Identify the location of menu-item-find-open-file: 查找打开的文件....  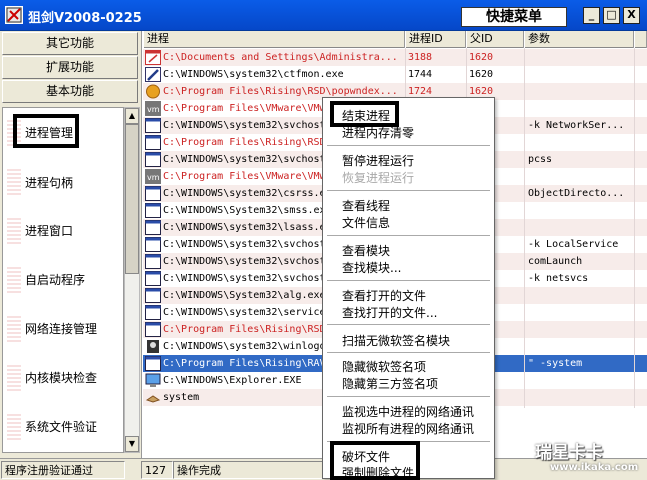
(389, 312).